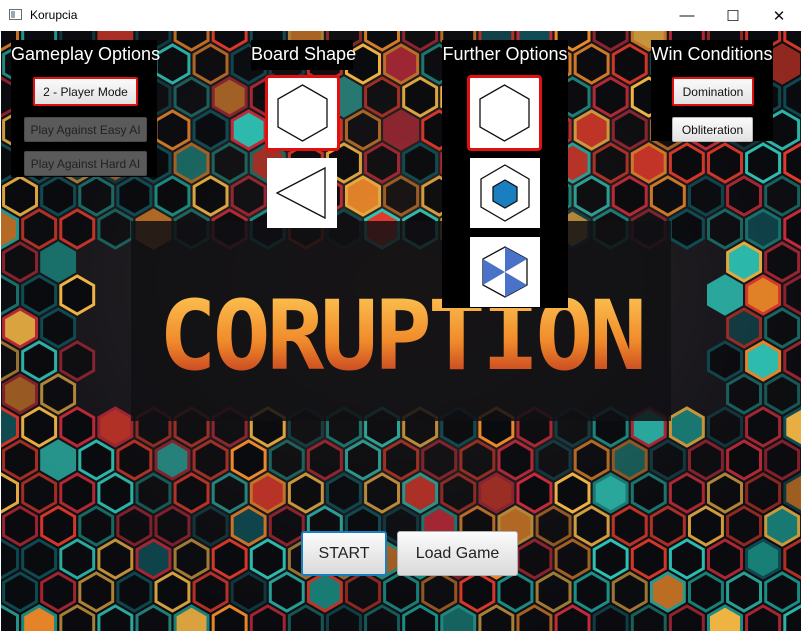 The height and width of the screenshot is (632, 802). I want to click on board-shape-triangle, so click(302, 193).